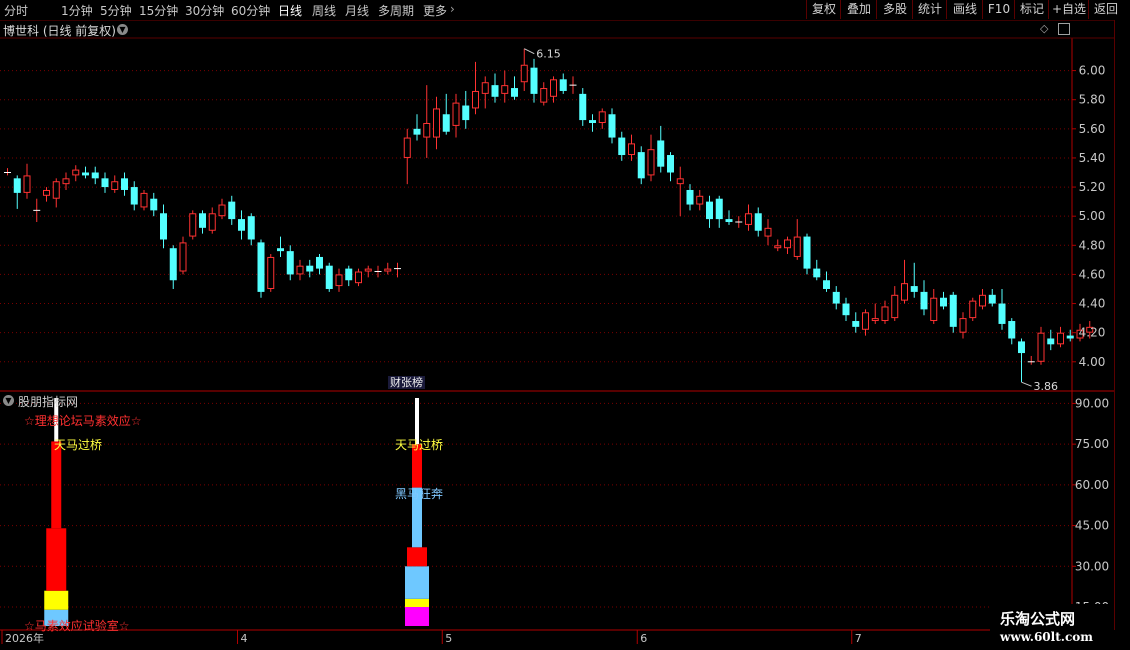  Describe the element at coordinates (77, 10) in the screenshot. I see `period-tab-1min: 1分钟` at that location.